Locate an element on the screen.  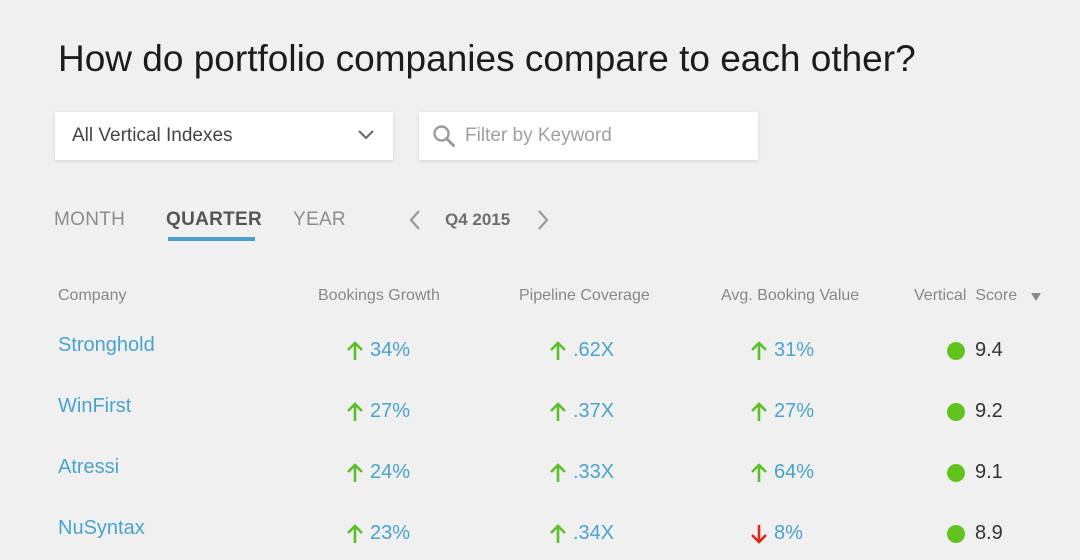
vertical-score-cell: 9.2 is located at coordinates (975, 411).